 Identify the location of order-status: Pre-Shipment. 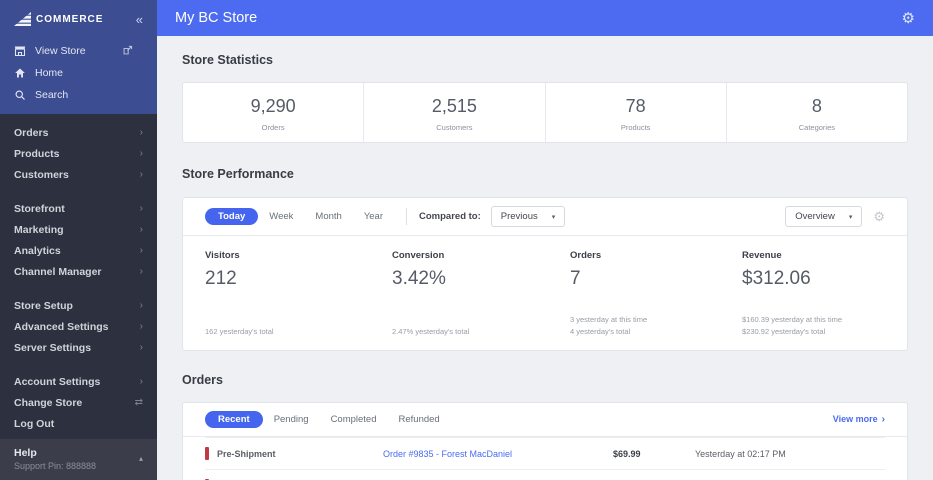
(294, 453).